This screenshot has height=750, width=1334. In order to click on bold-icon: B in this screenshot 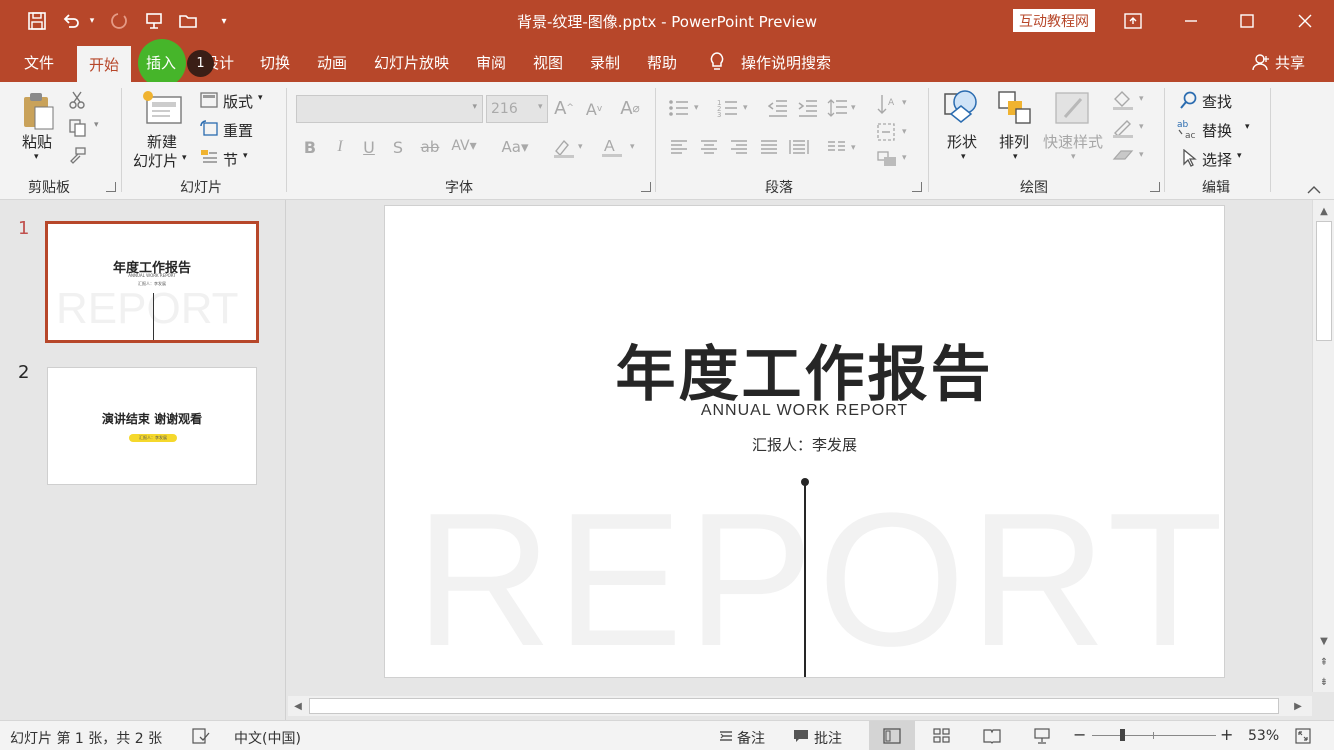, I will do `click(310, 147)`.